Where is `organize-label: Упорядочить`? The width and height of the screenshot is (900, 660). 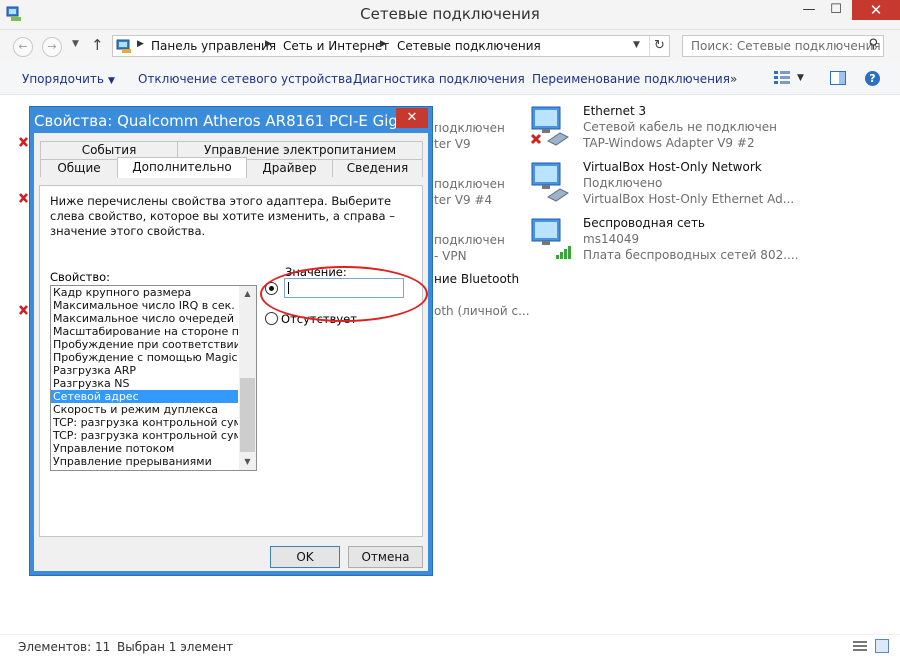 organize-label: Упорядочить is located at coordinates (63, 79).